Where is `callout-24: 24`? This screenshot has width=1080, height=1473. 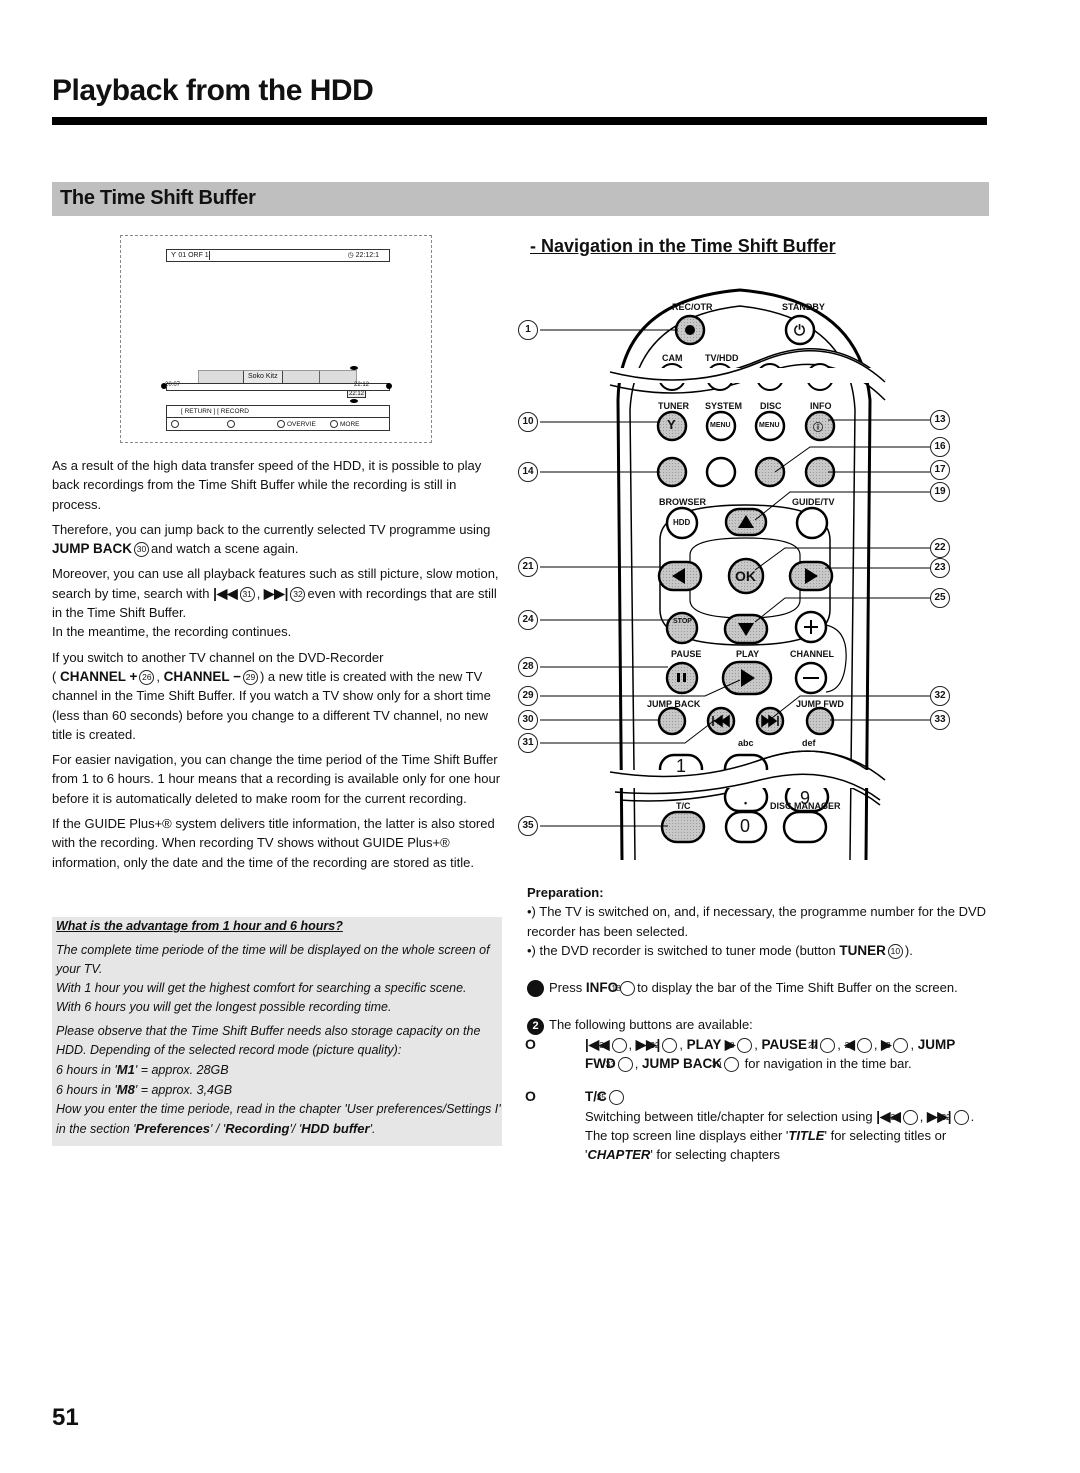 callout-24: 24 is located at coordinates (528, 620).